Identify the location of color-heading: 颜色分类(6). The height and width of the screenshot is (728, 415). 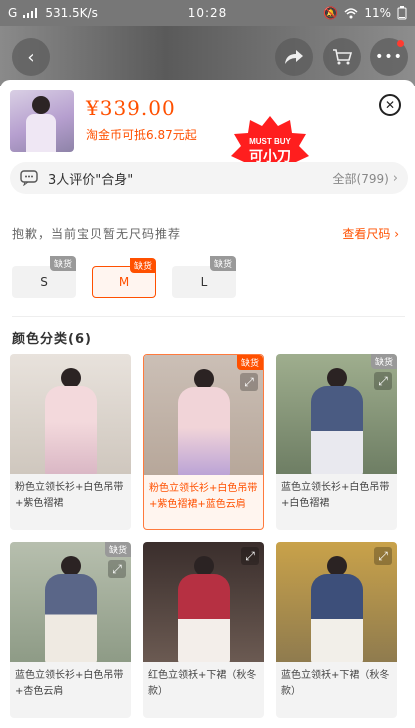
(52, 339).